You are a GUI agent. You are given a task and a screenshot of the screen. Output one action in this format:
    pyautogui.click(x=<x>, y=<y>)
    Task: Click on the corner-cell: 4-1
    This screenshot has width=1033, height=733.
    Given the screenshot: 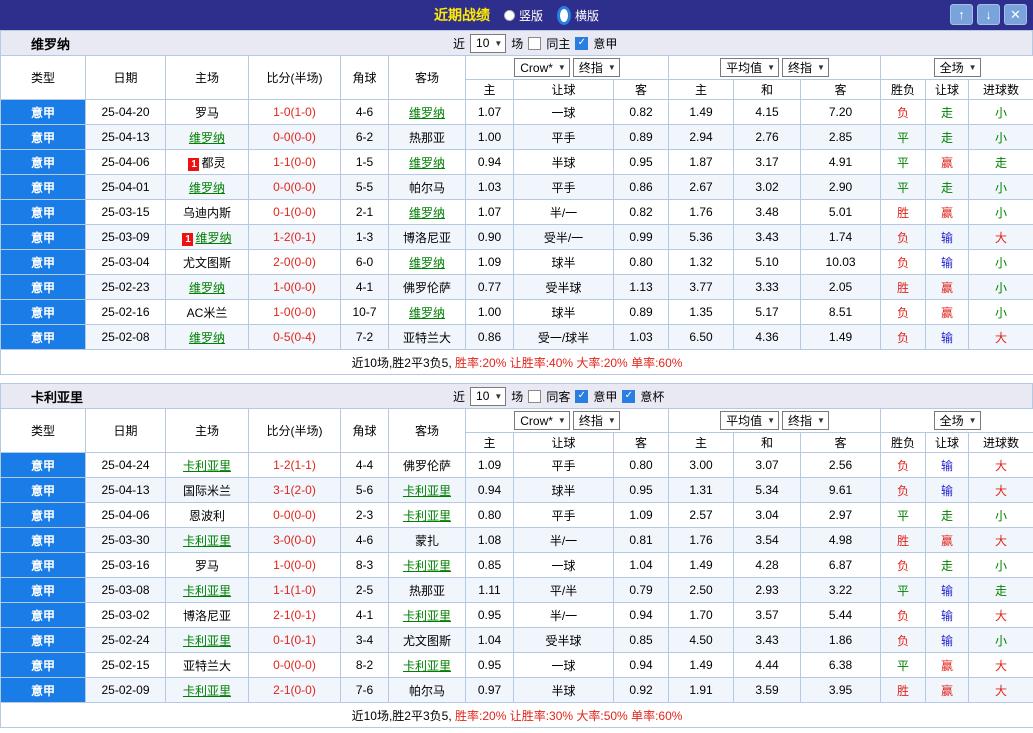 What is the action you would take?
    pyautogui.click(x=364, y=615)
    